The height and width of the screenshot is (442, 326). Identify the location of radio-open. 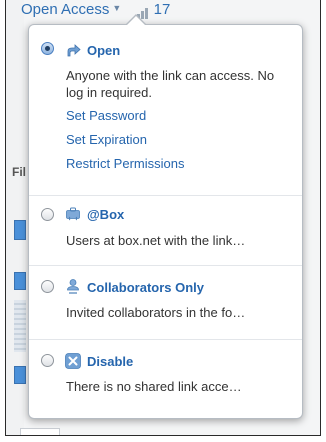
(47, 48).